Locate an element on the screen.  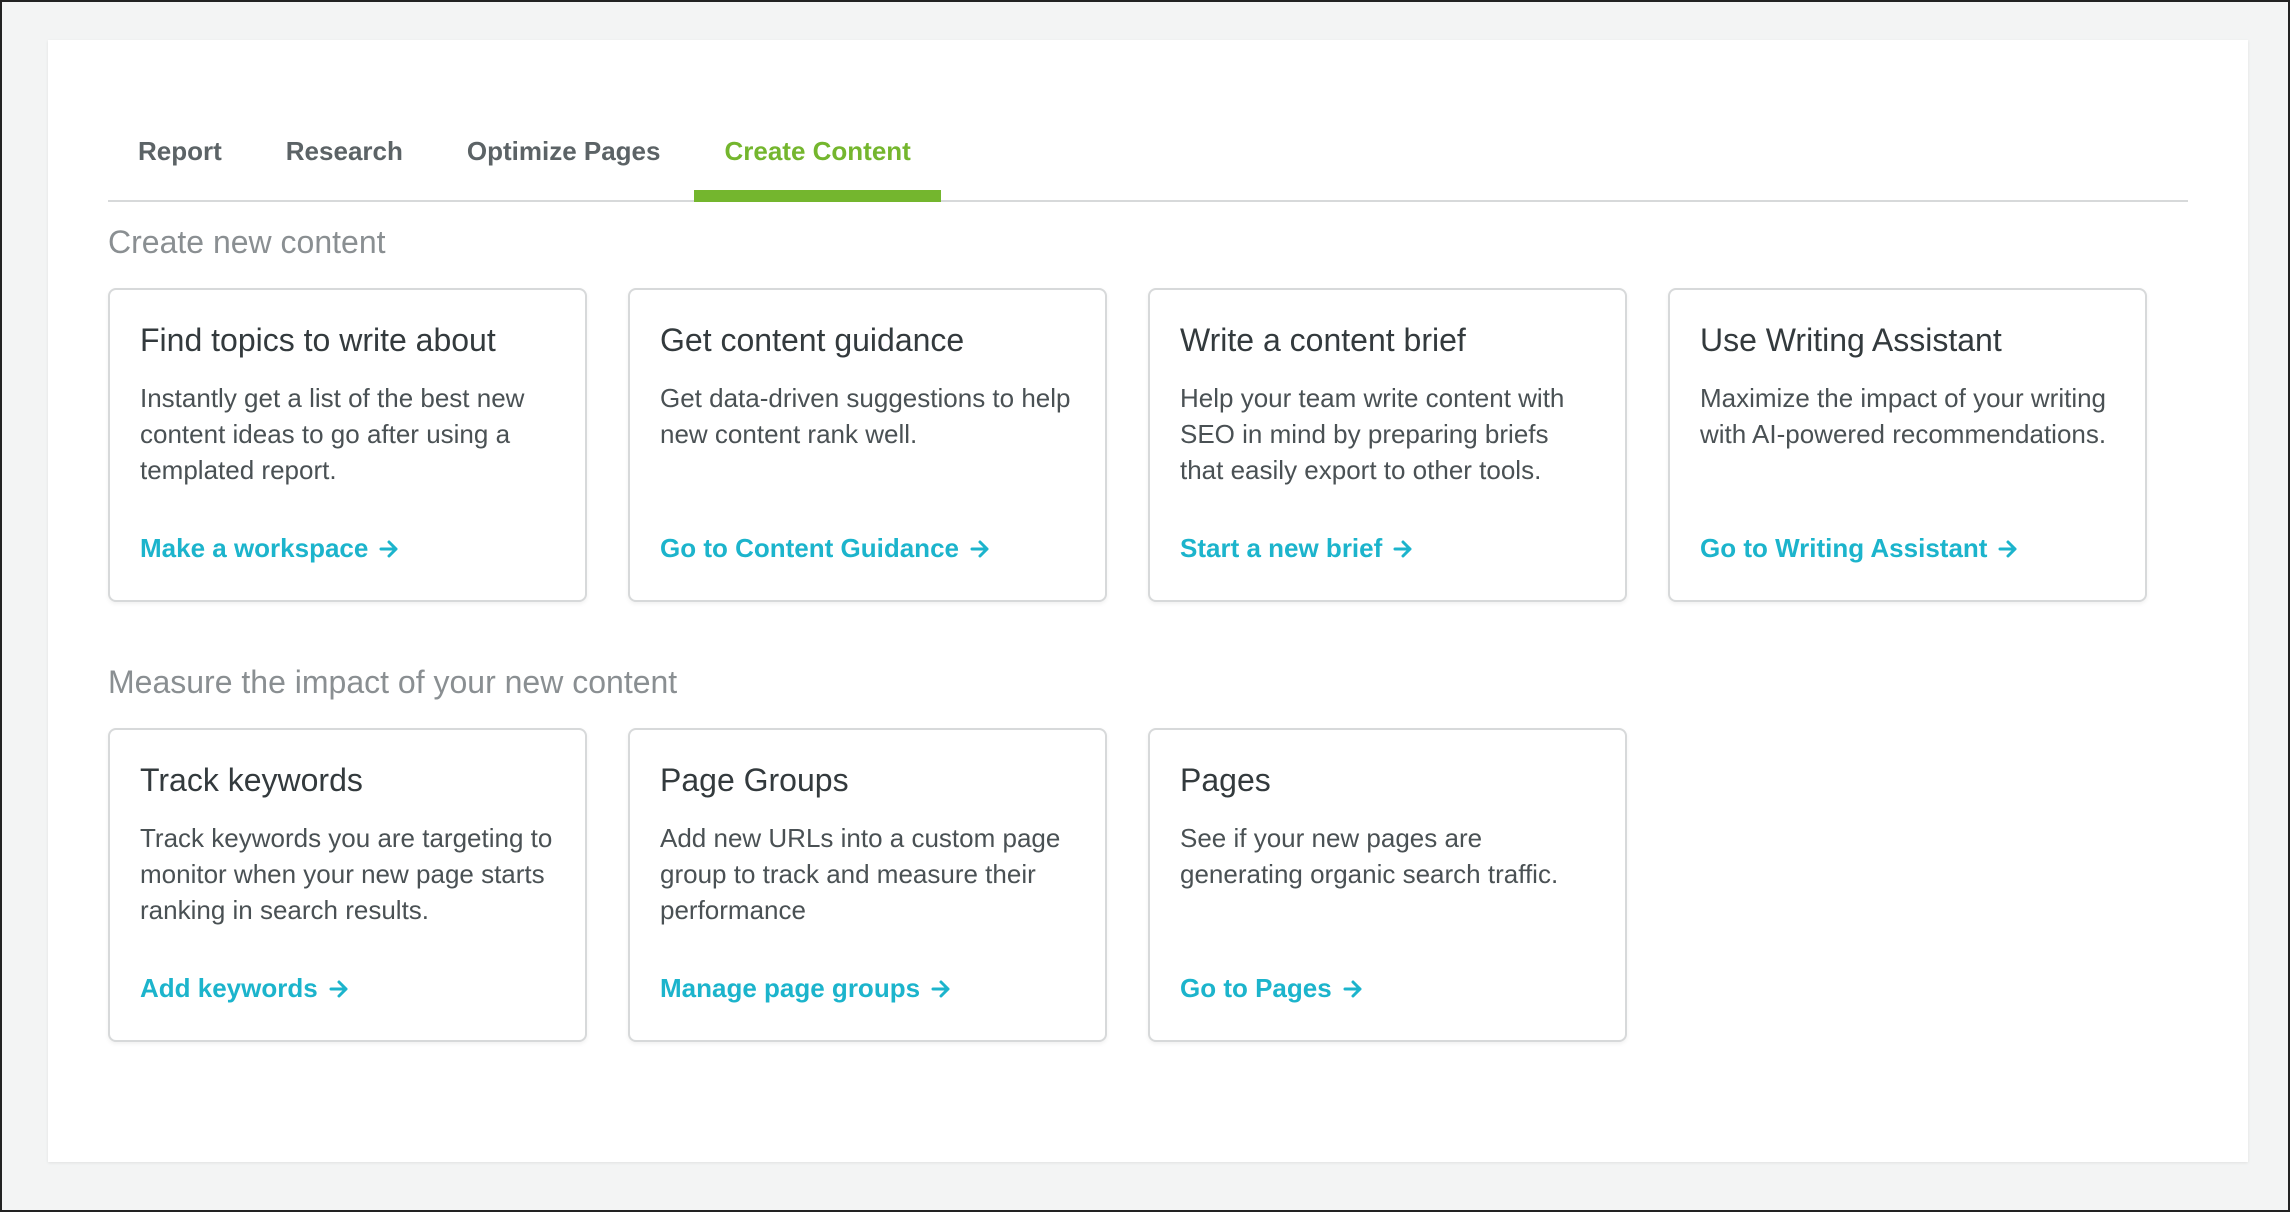
link-label: Make a workspace is located at coordinates (254, 548).